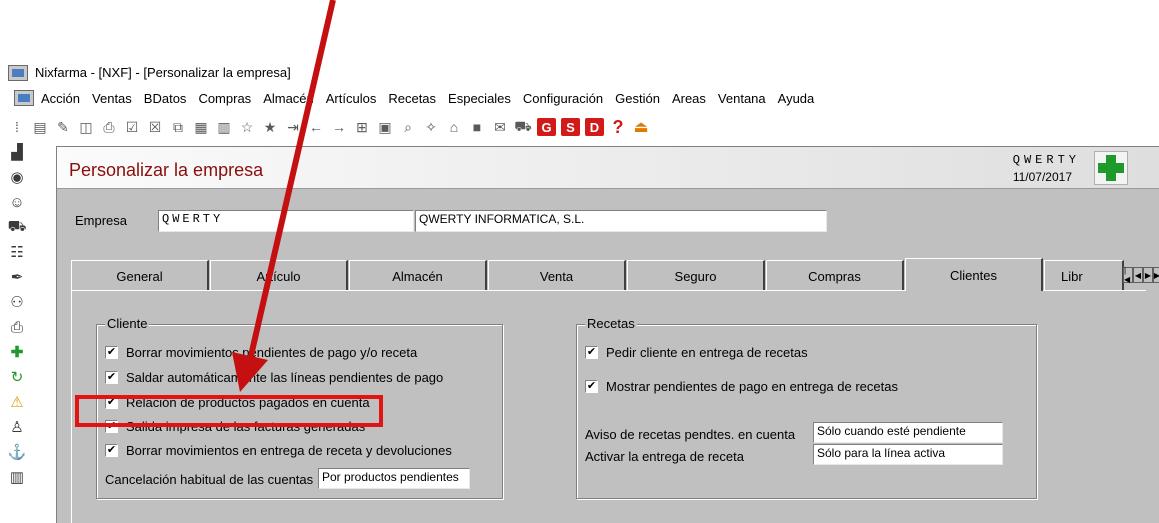 Image resolution: width=1159 pixels, height=523 pixels. What do you see at coordinates (17, 277) in the screenshot?
I see `pen-icon: ✒` at bounding box center [17, 277].